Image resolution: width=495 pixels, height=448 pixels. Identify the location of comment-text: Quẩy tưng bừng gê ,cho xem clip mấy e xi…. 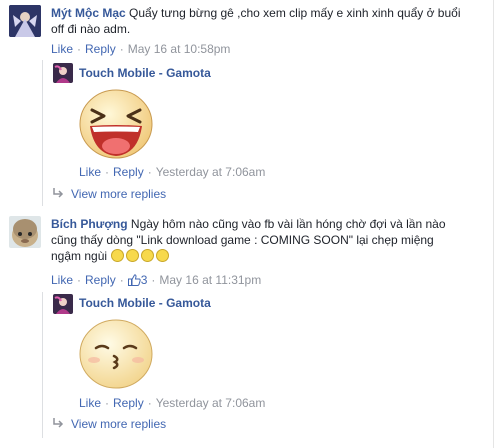
(295, 13).